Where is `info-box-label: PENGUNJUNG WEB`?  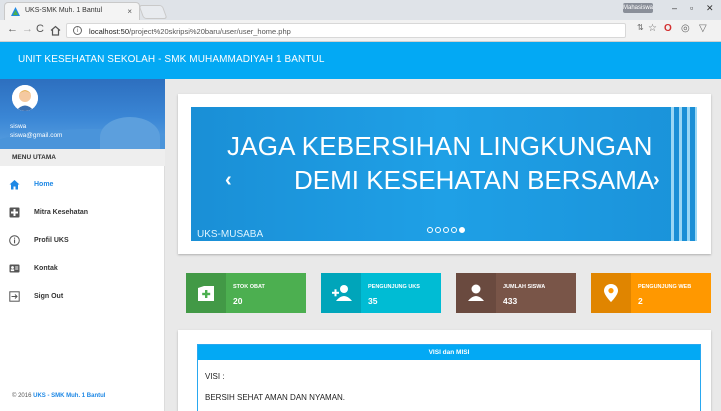 info-box-label: PENGUNJUNG WEB is located at coordinates (665, 287).